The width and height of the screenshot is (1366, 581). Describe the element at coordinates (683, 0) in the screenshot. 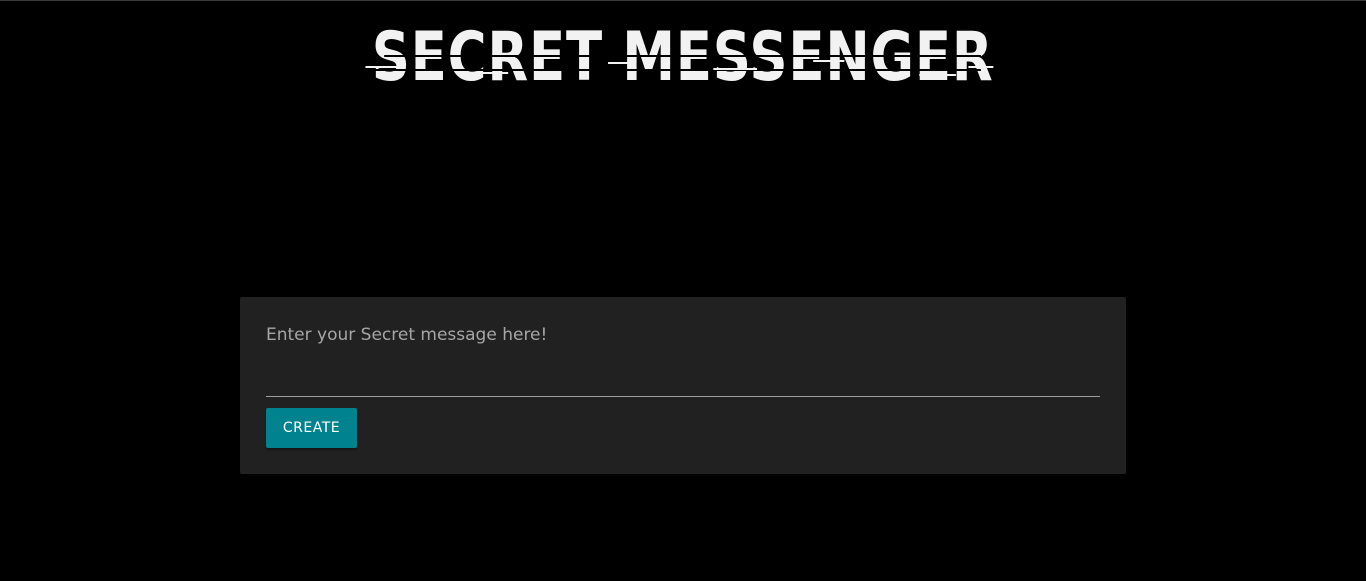

I see `top-border` at that location.